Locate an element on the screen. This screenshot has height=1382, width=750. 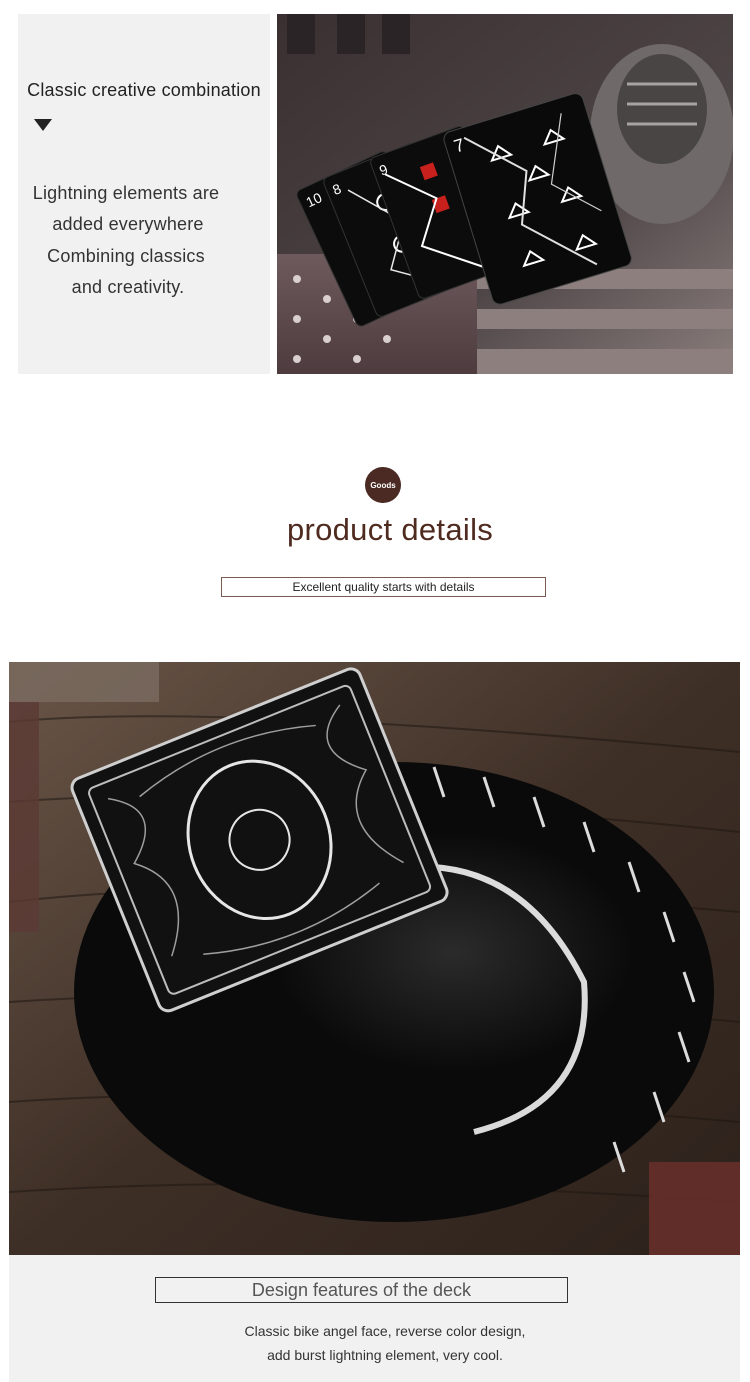
triangle-down-icon is located at coordinates (43, 125).